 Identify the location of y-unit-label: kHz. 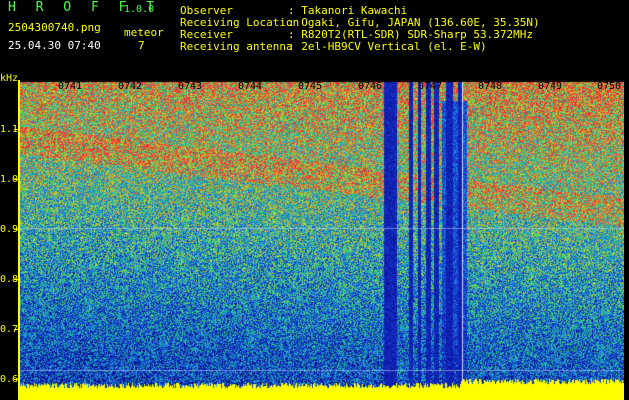
(9, 78).